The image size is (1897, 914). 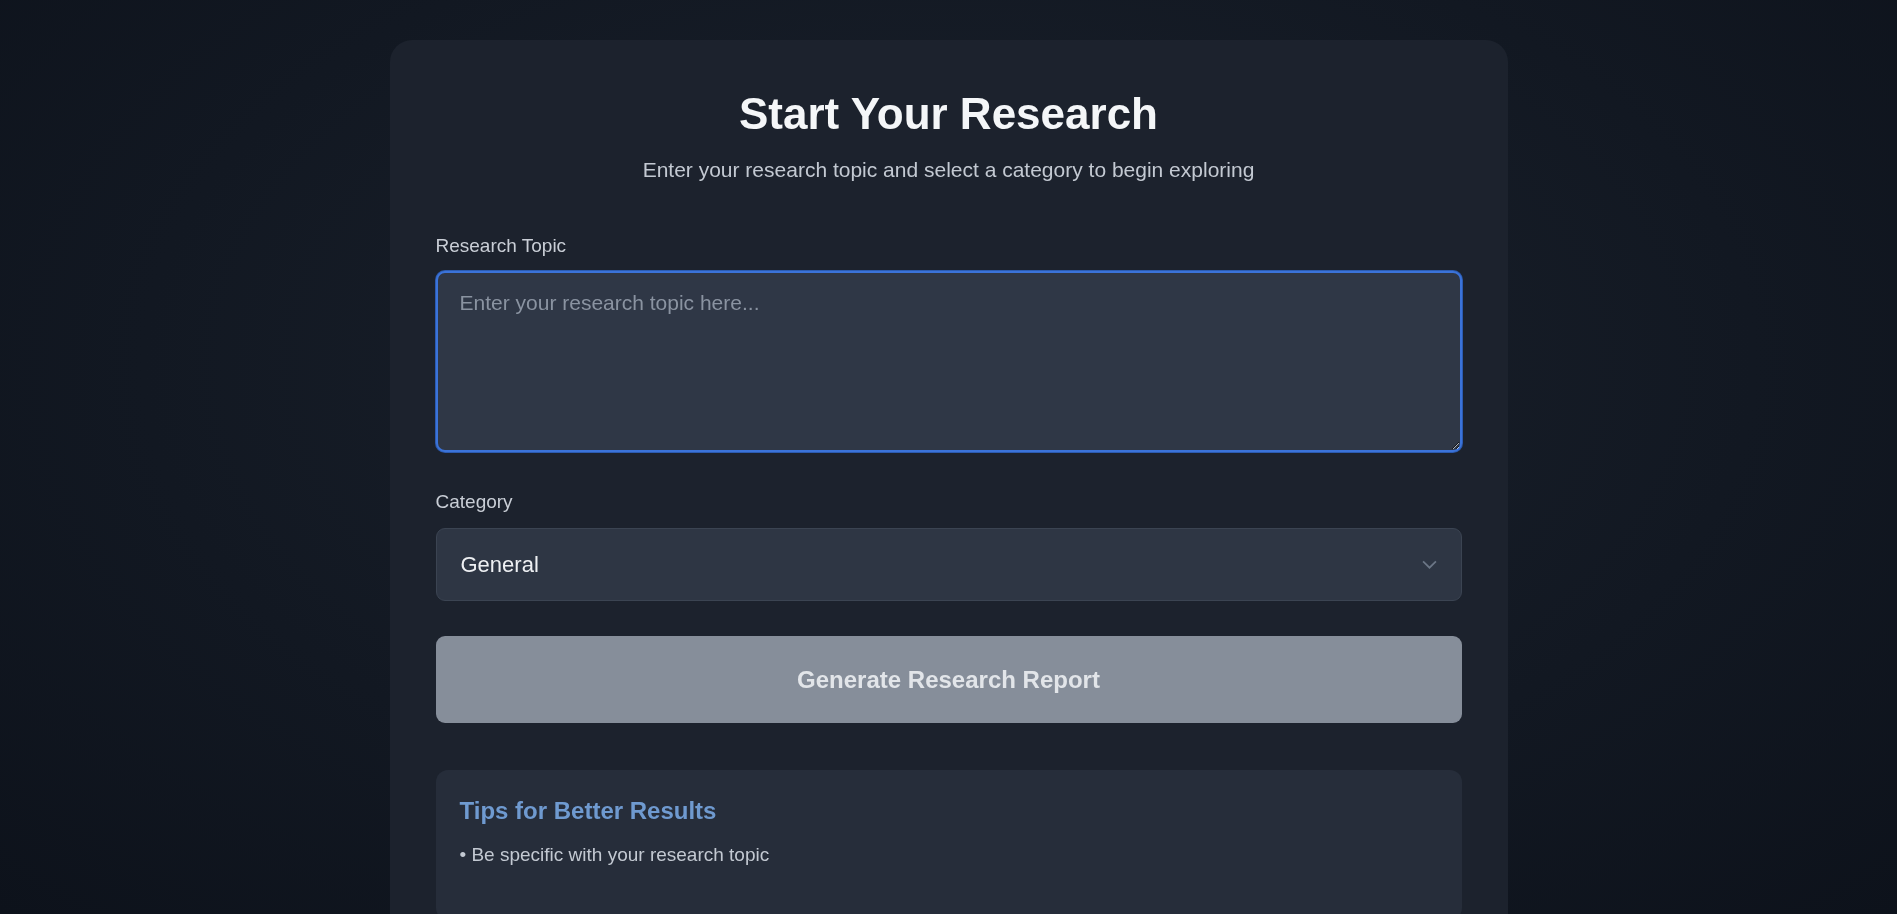 What do you see at coordinates (1429, 564) in the screenshot?
I see `chevron-down-icon` at bounding box center [1429, 564].